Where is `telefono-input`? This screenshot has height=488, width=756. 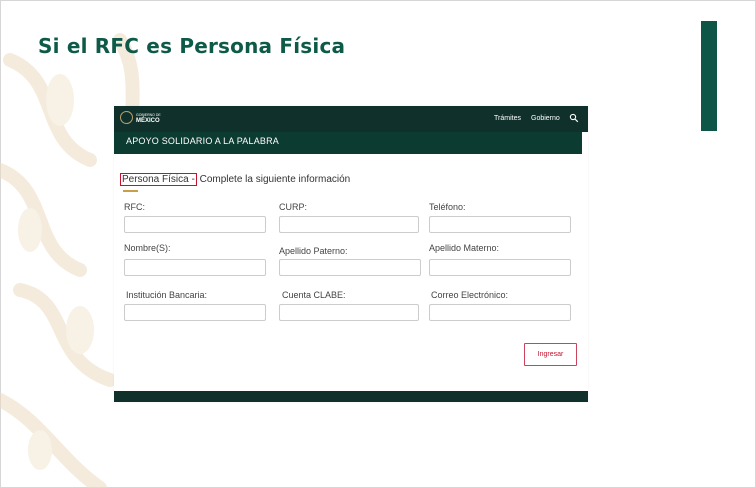
telefono-input is located at coordinates (500, 224).